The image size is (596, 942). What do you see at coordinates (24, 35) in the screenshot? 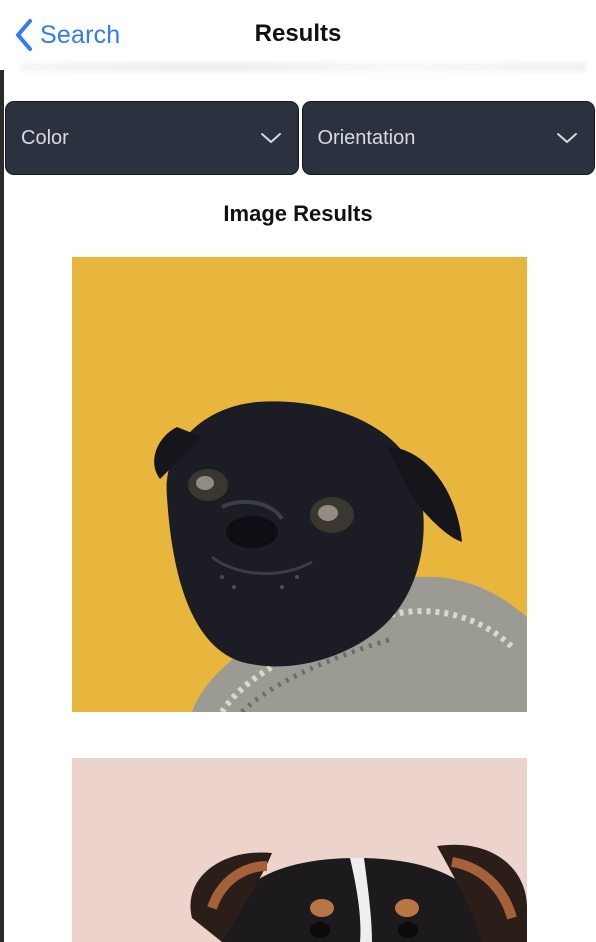
I see `chevron-left-icon` at bounding box center [24, 35].